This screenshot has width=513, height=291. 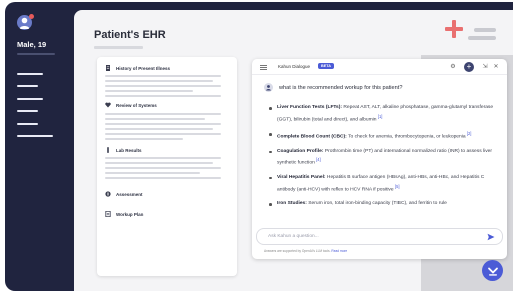 I want to click on collapse-chat-button, so click(x=492, y=270).